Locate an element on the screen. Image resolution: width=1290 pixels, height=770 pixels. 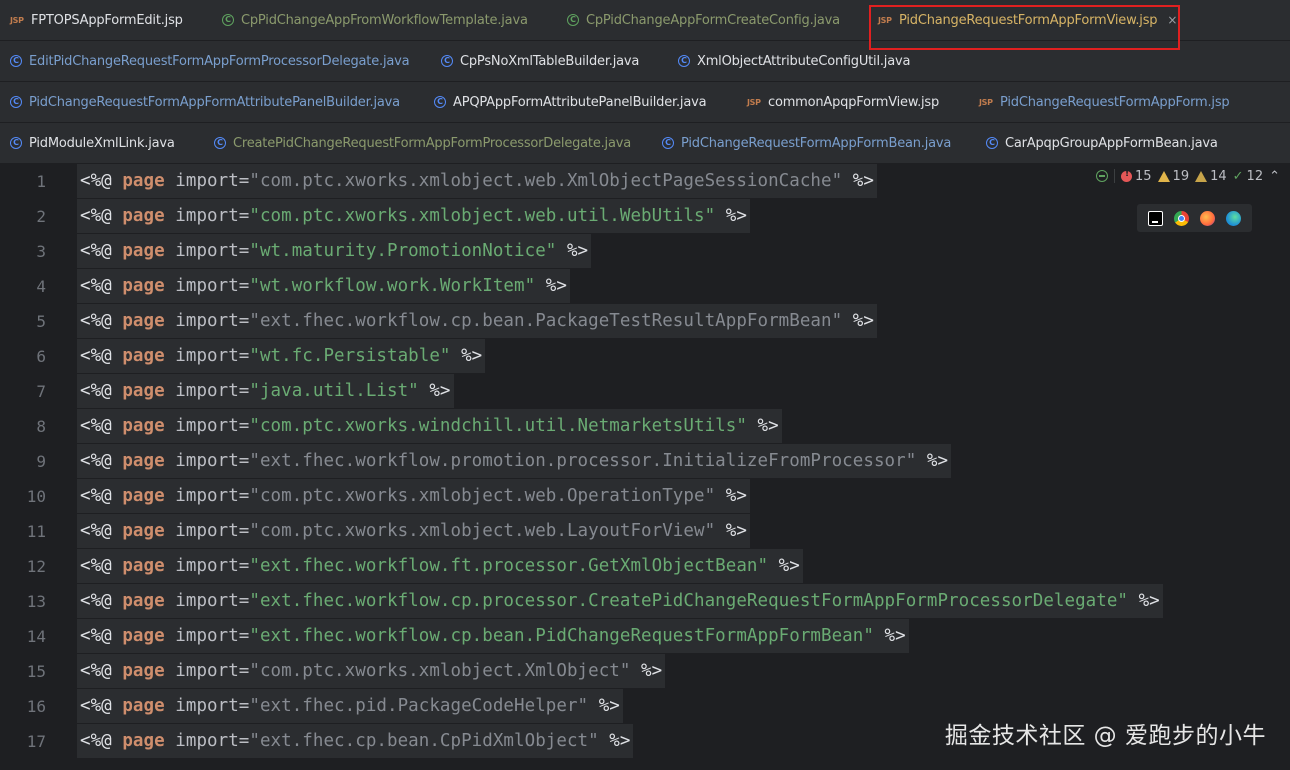
tab: C CpPidChangeAppFormCreateConfig.java is located at coordinates (703, 20).